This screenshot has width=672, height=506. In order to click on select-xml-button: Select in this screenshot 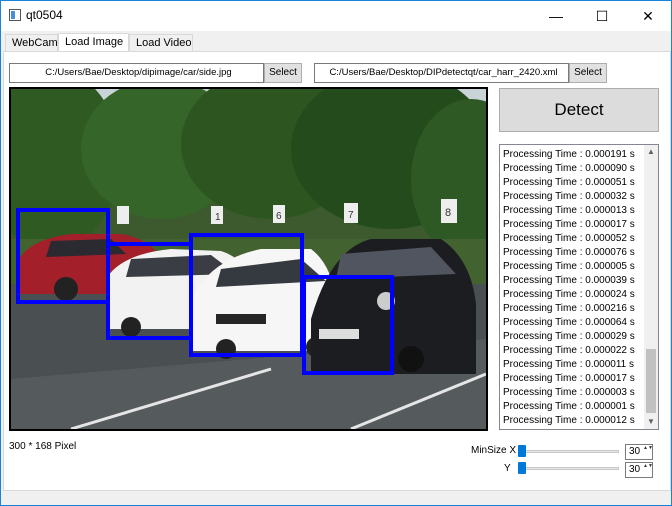, I will do `click(588, 73)`.